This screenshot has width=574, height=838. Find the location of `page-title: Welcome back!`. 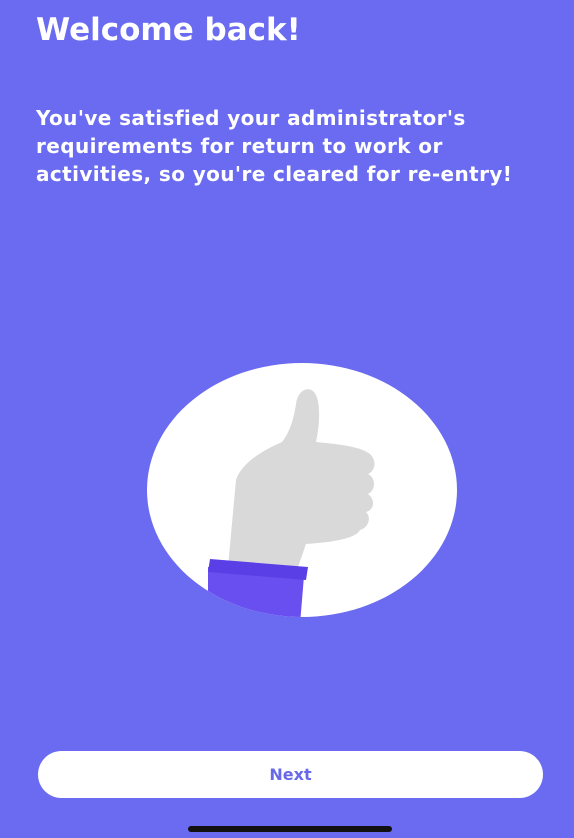

page-title: Welcome back! is located at coordinates (168, 30).